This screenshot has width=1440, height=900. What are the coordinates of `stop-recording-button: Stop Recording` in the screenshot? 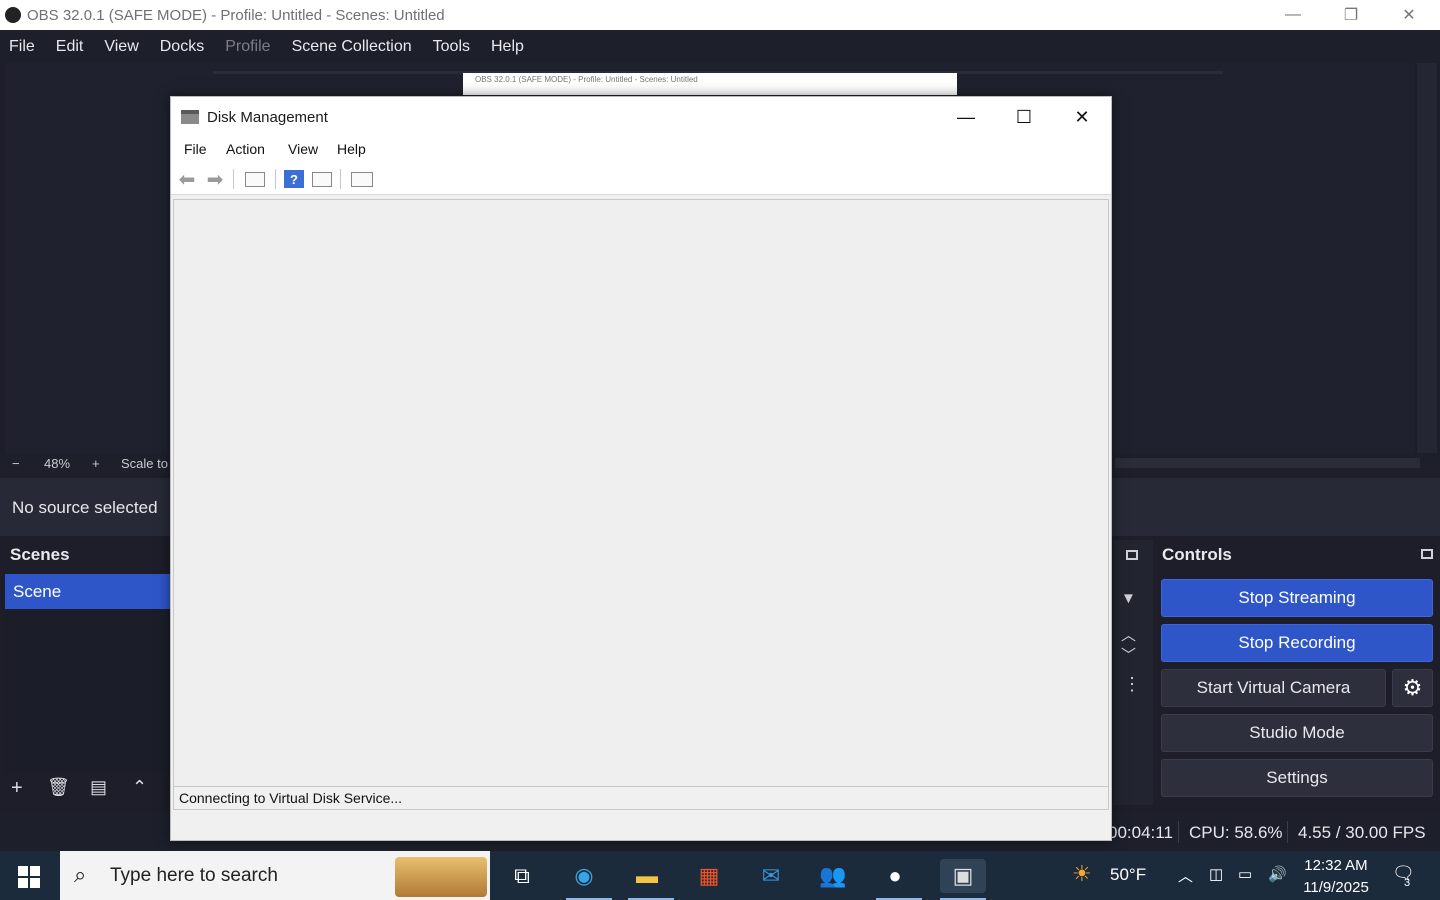 It's located at (1297, 643).